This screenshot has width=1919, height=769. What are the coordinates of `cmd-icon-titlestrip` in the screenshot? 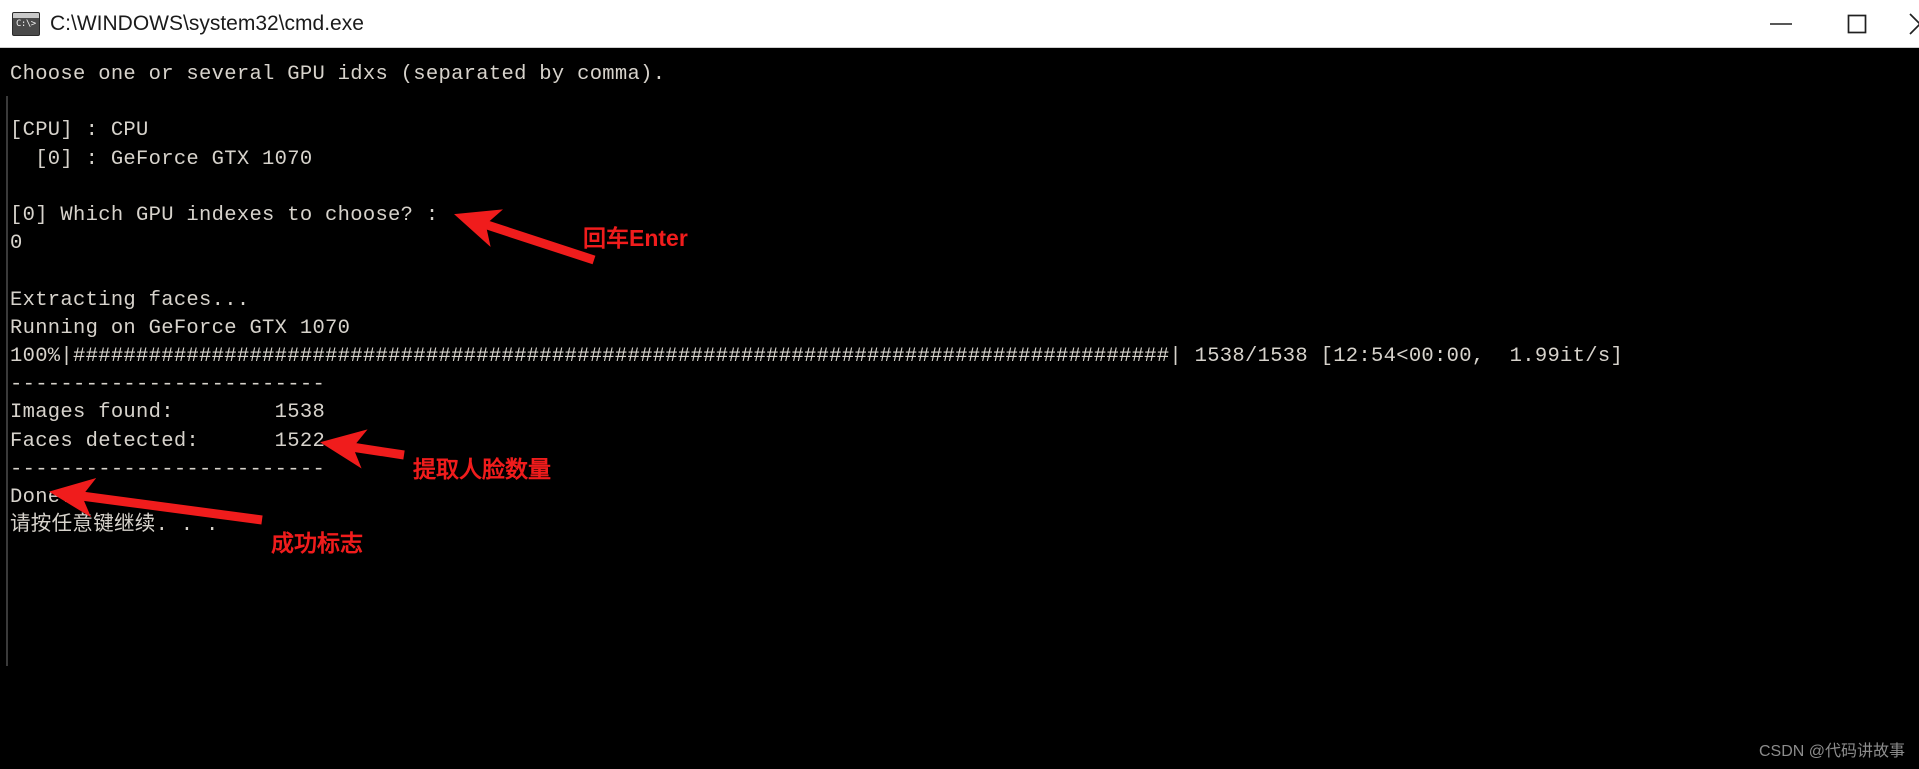 It's located at (26, 15).